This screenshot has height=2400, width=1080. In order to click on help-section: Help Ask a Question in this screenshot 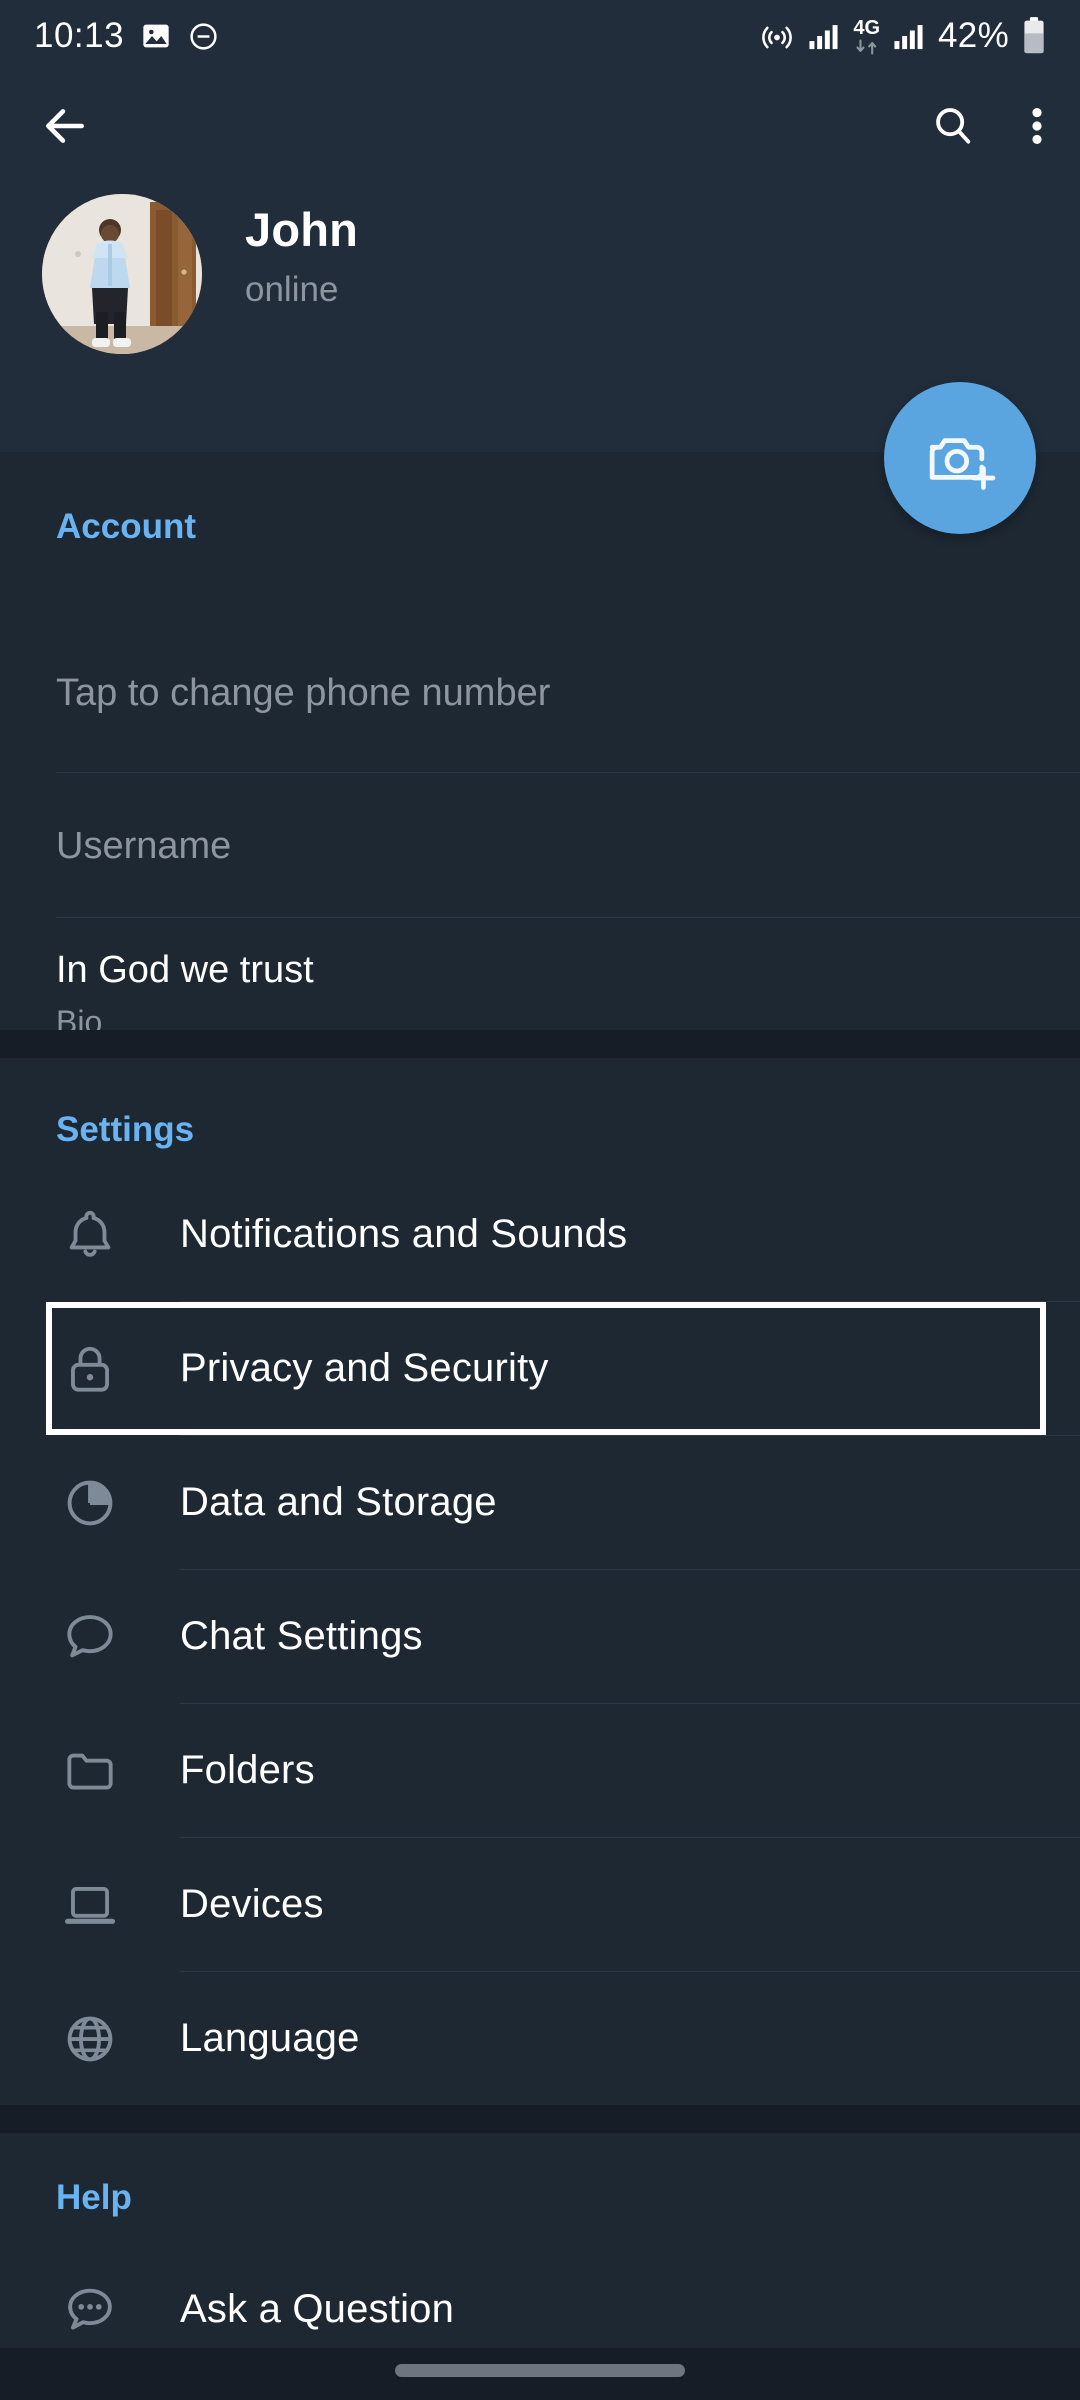, I will do `click(540, 2240)`.